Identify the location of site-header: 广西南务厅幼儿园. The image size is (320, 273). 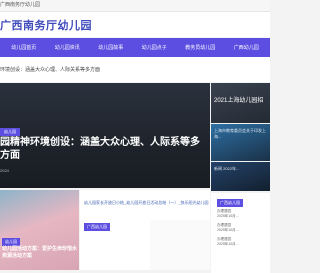
(135, 24).